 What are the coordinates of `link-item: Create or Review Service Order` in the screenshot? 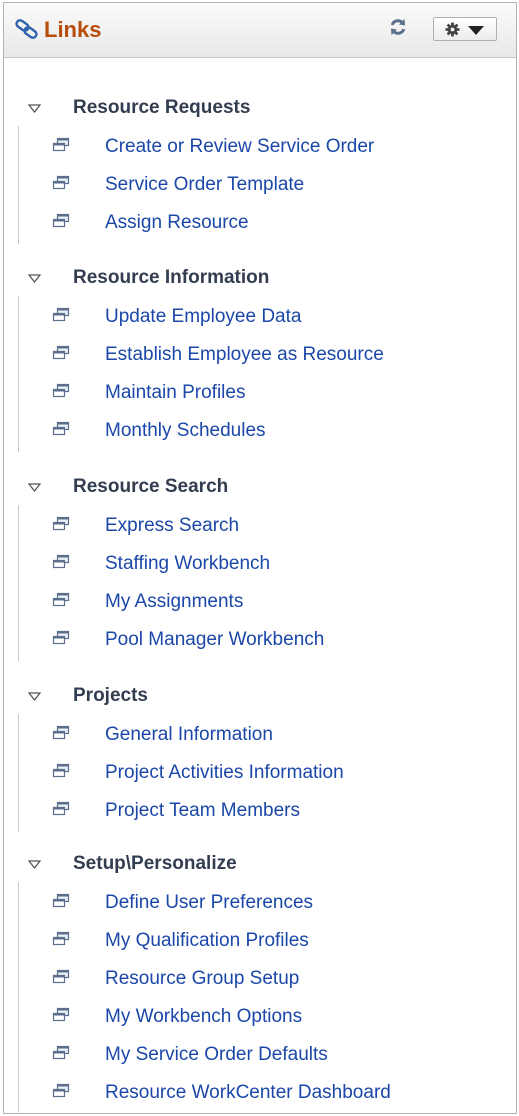 It's located at (260, 149).